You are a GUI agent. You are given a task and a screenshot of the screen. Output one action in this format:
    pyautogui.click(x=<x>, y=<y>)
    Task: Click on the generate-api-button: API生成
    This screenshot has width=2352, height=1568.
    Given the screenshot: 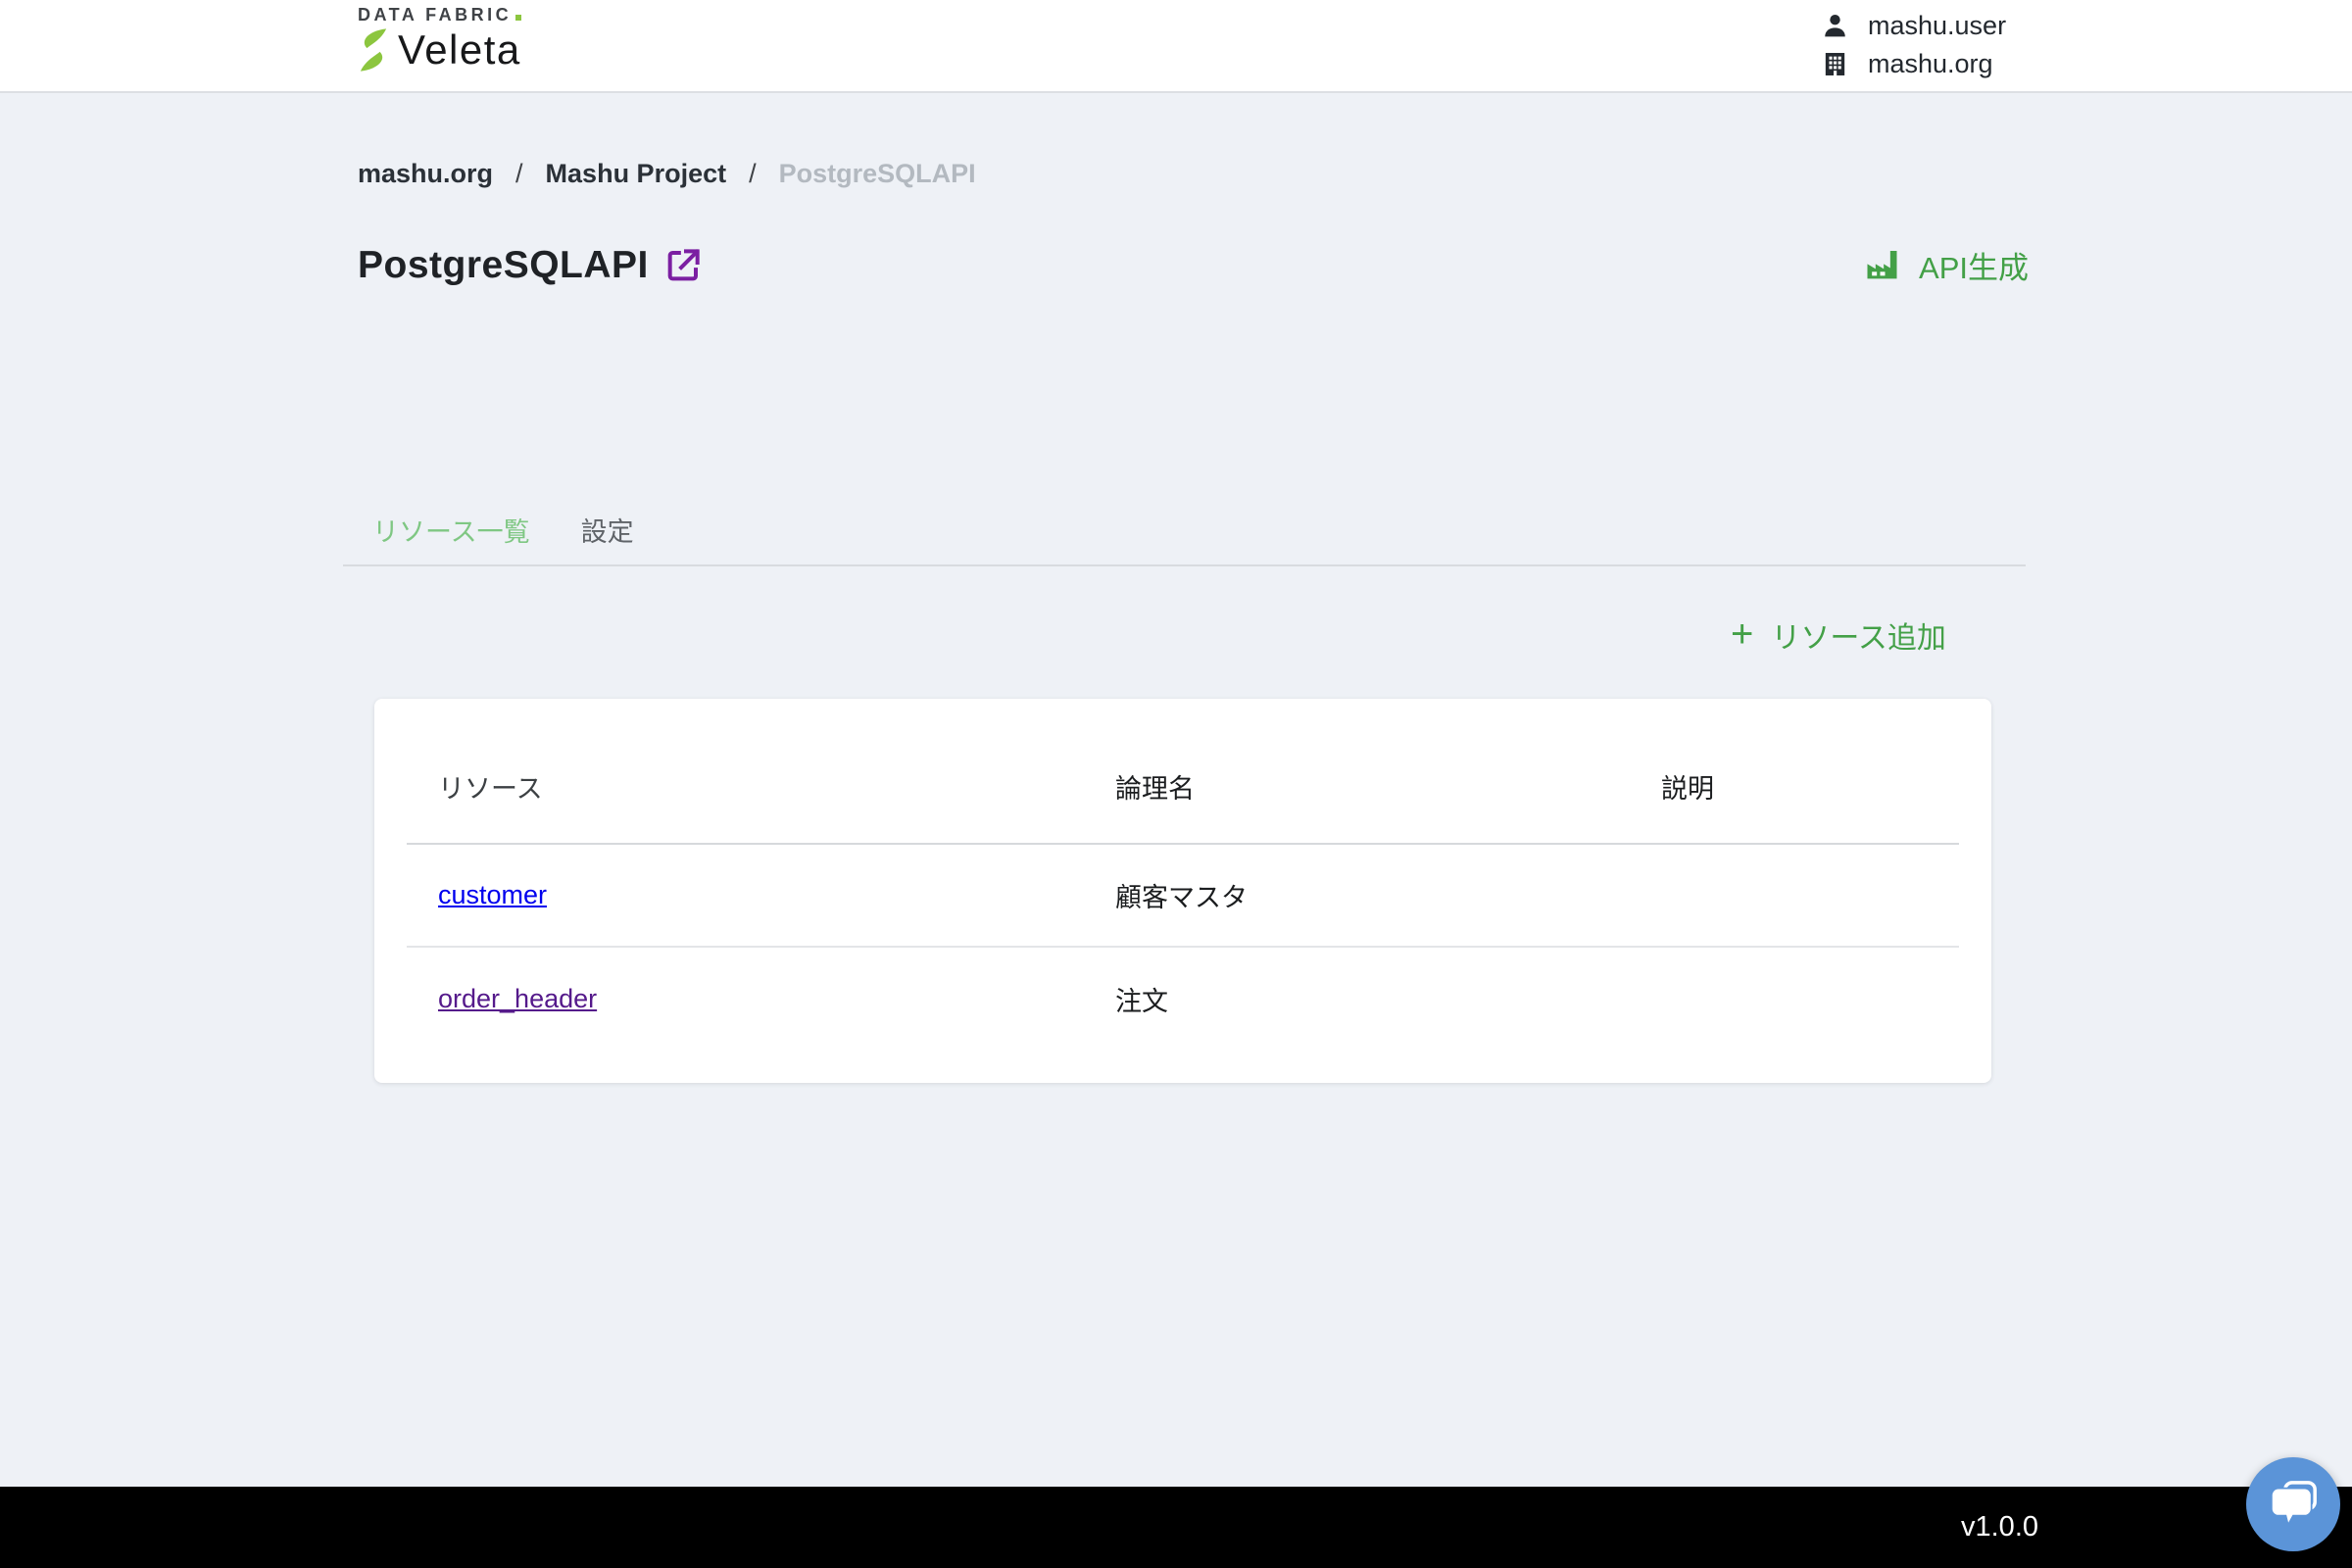 What is the action you would take?
    pyautogui.click(x=1945, y=265)
    